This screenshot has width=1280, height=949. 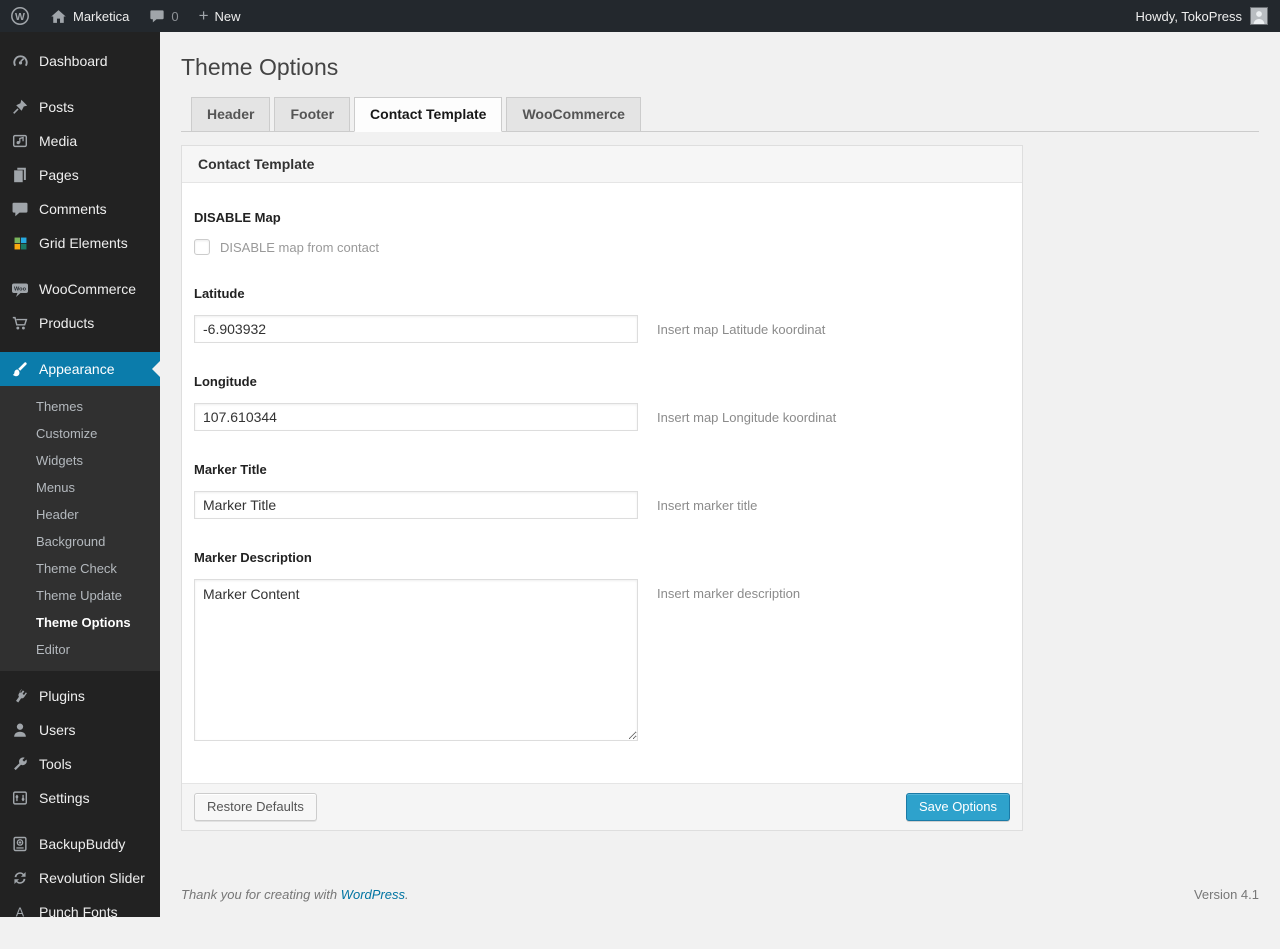 What do you see at coordinates (20, 289) in the screenshot?
I see `woocommerce-icon: Woo` at bounding box center [20, 289].